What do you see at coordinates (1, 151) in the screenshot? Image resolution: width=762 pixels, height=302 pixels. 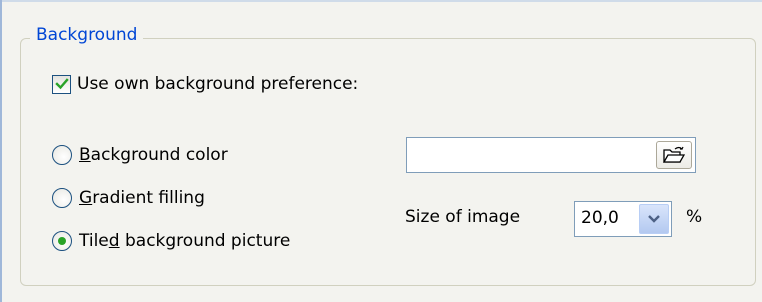 I see `window-left-border` at bounding box center [1, 151].